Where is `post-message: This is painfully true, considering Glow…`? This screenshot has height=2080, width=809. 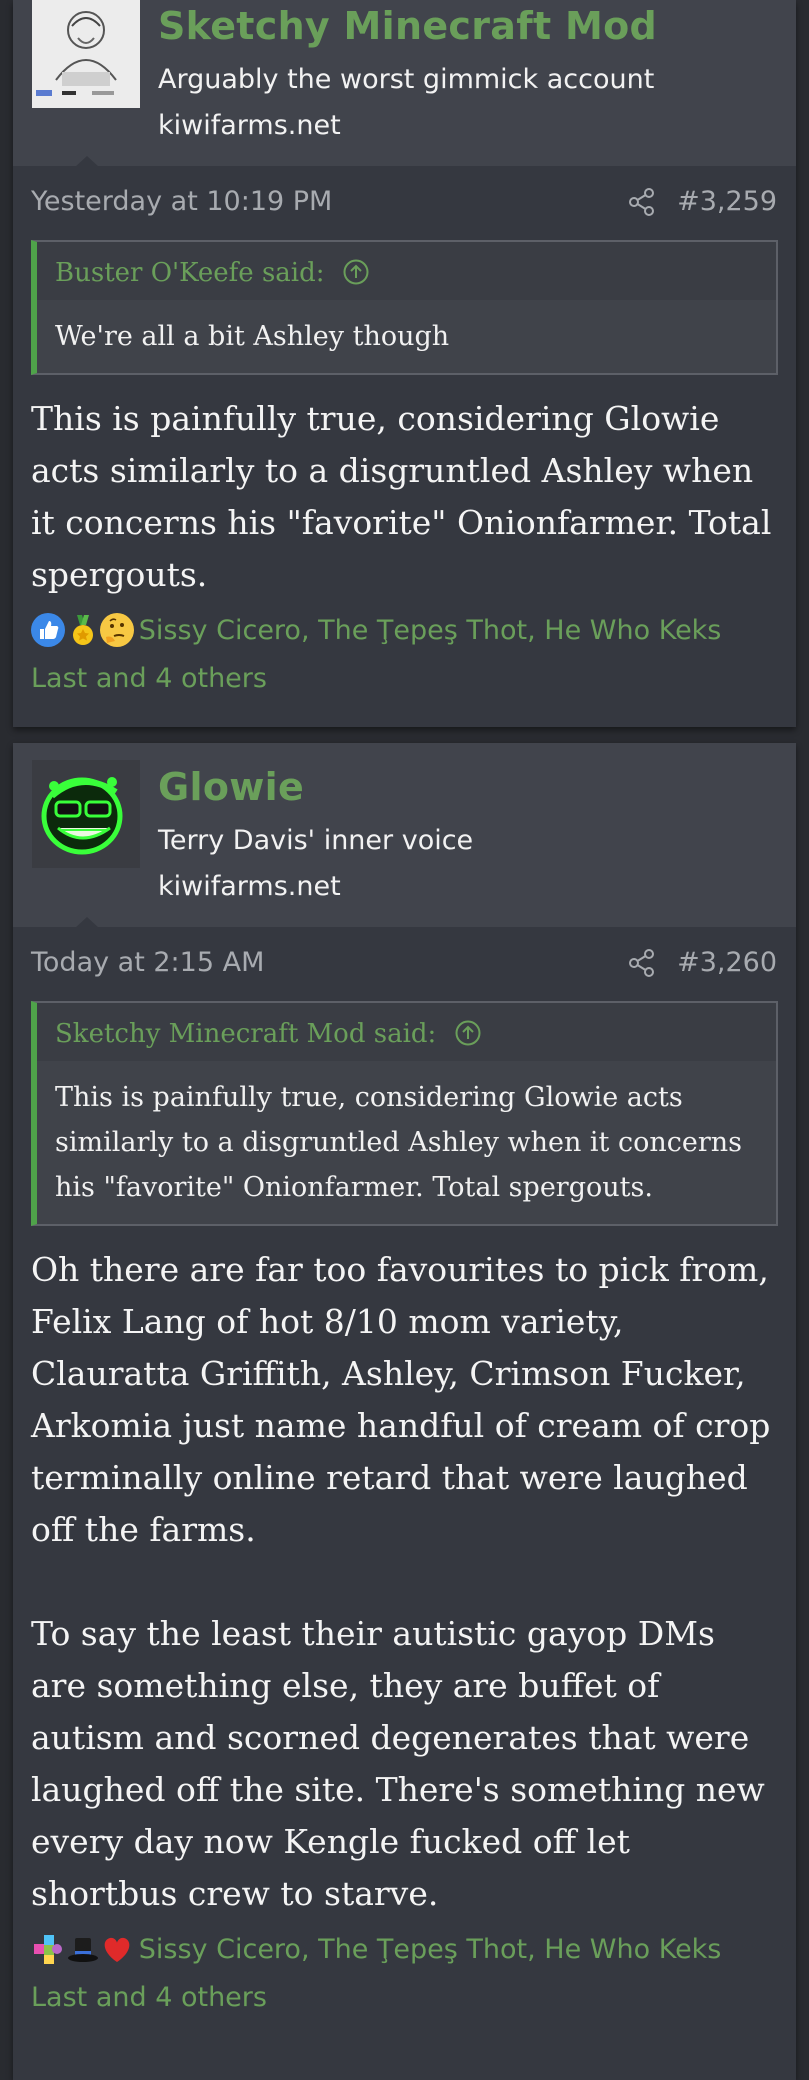 post-message: This is painfully true, considering Glow… is located at coordinates (404, 488).